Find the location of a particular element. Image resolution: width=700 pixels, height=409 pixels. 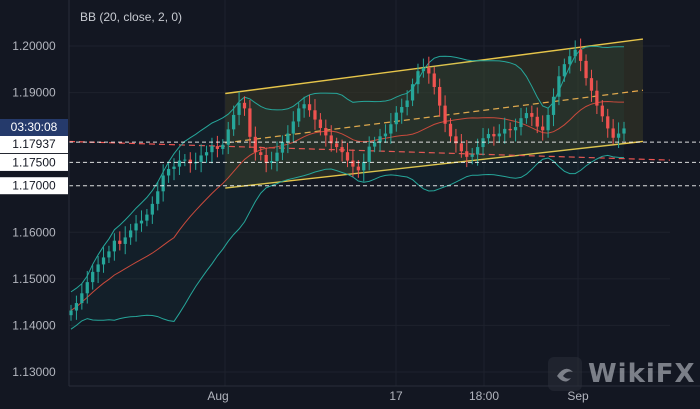

current-price-badge: 1.17937 is located at coordinates (34, 144).